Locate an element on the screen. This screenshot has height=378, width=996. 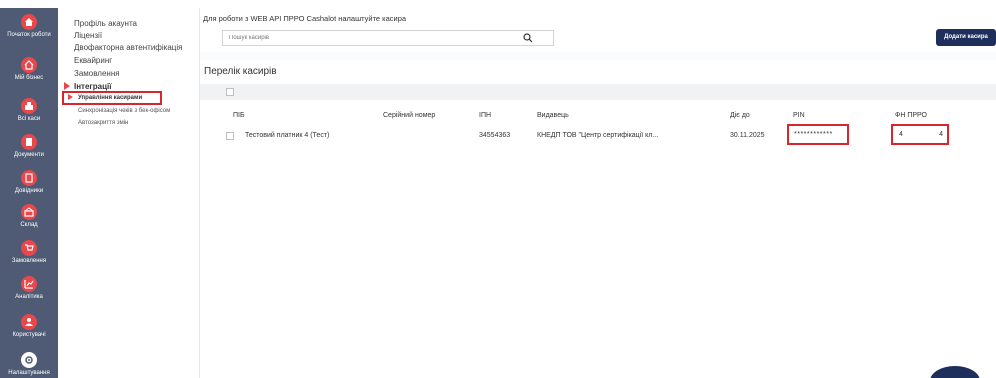
nav-item-orders: Замовлення is located at coordinates (29, 252).